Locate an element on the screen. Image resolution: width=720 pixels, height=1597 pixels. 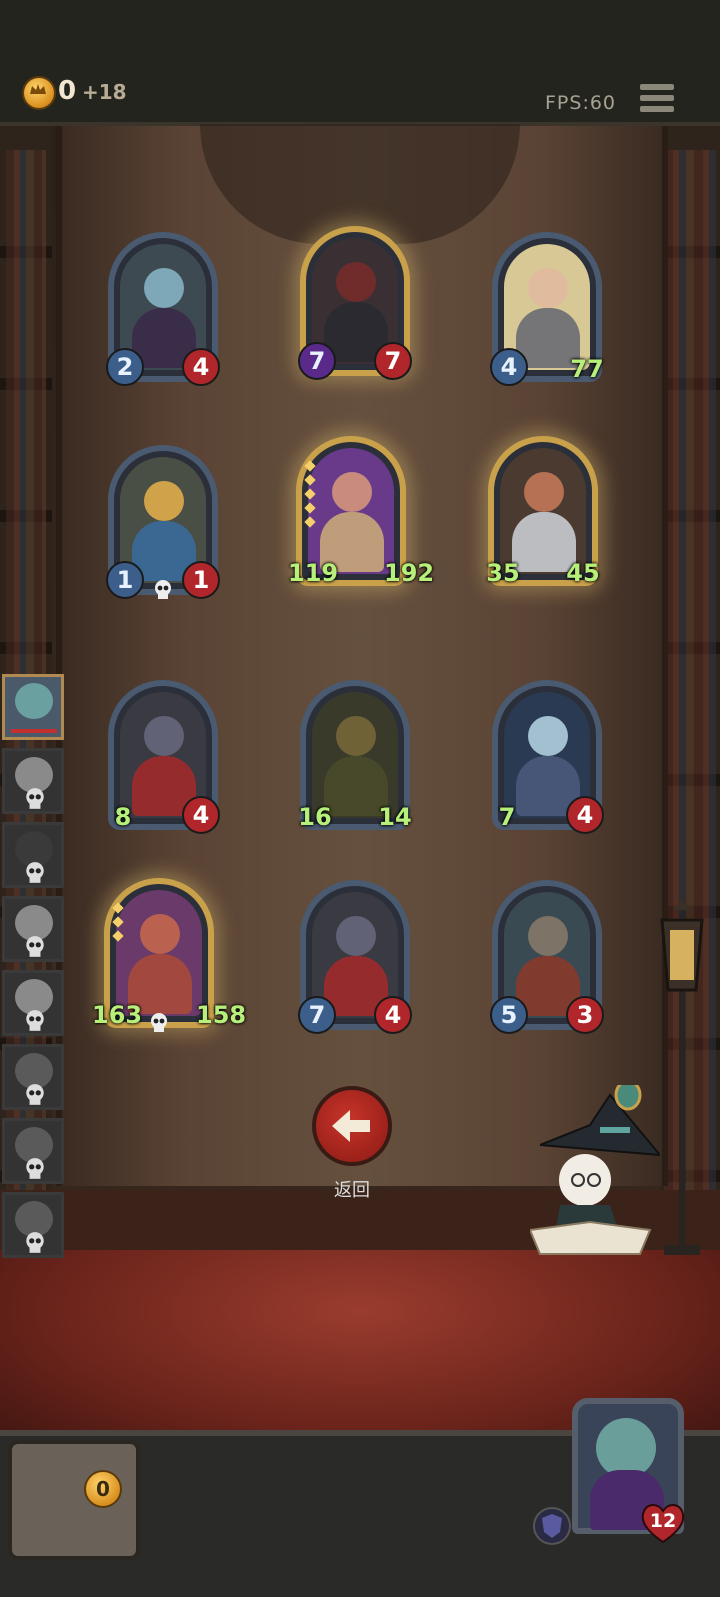
minion-card: 119 192 is located at coordinates (361, 511).